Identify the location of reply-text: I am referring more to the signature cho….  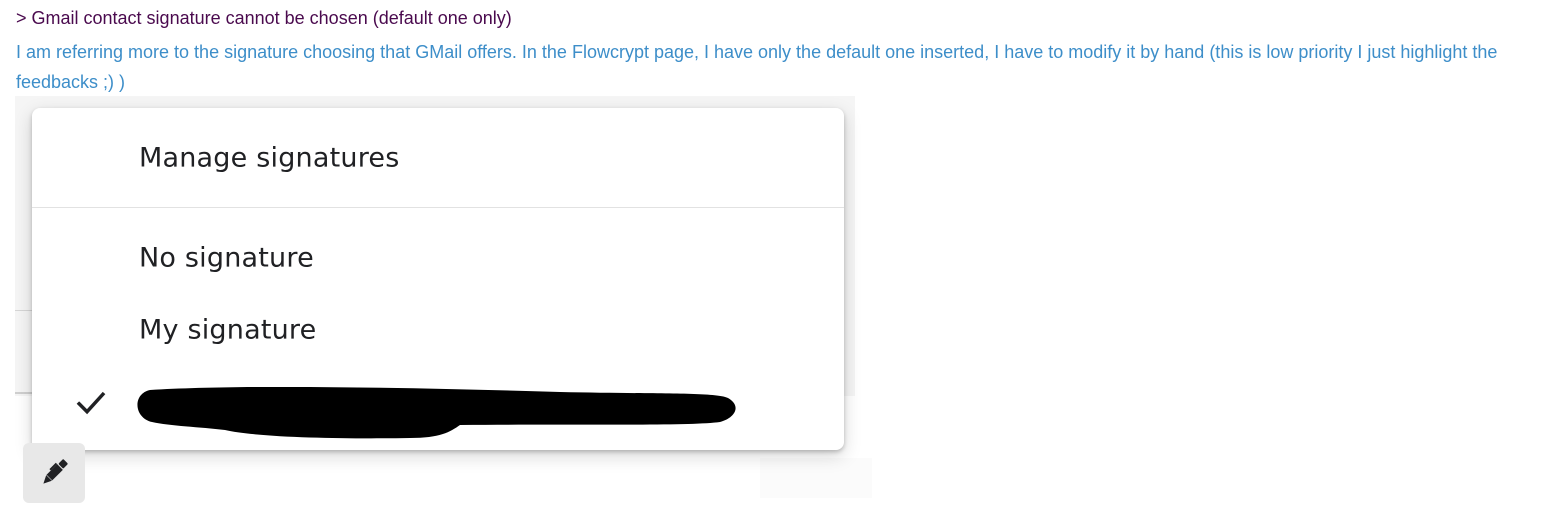
(757, 67).